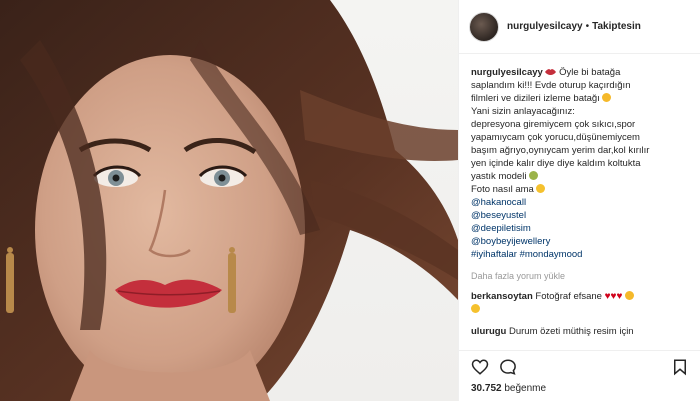 The height and width of the screenshot is (401, 700). What do you see at coordinates (580, 215) in the screenshot?
I see `mention-link: @beseyustel` at bounding box center [580, 215].